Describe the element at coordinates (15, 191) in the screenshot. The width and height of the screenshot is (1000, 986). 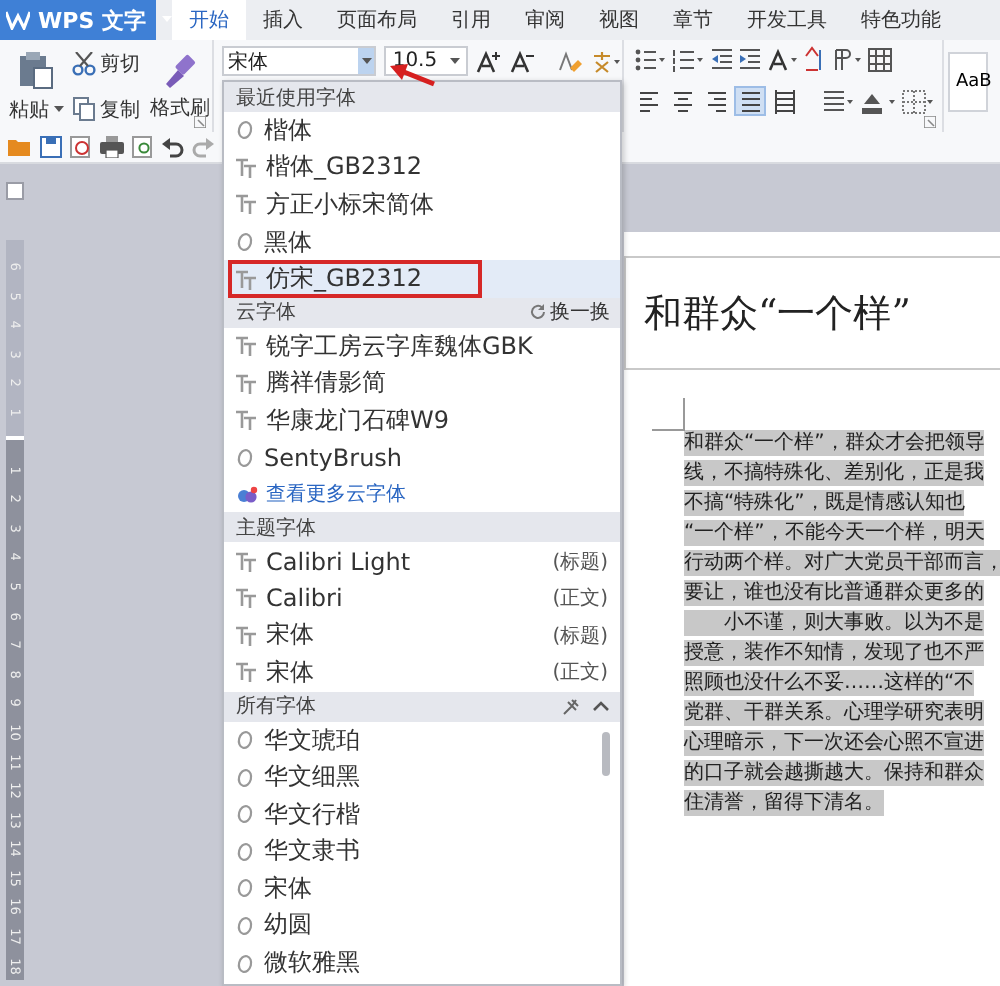
I see `tab-stop-selector` at that location.